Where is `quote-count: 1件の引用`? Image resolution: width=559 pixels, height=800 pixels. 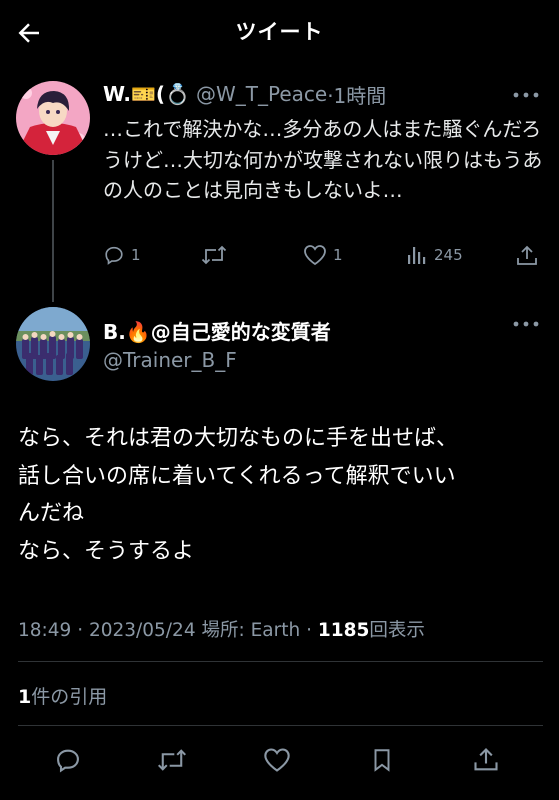 quote-count: 1件の引用 is located at coordinates (62, 695).